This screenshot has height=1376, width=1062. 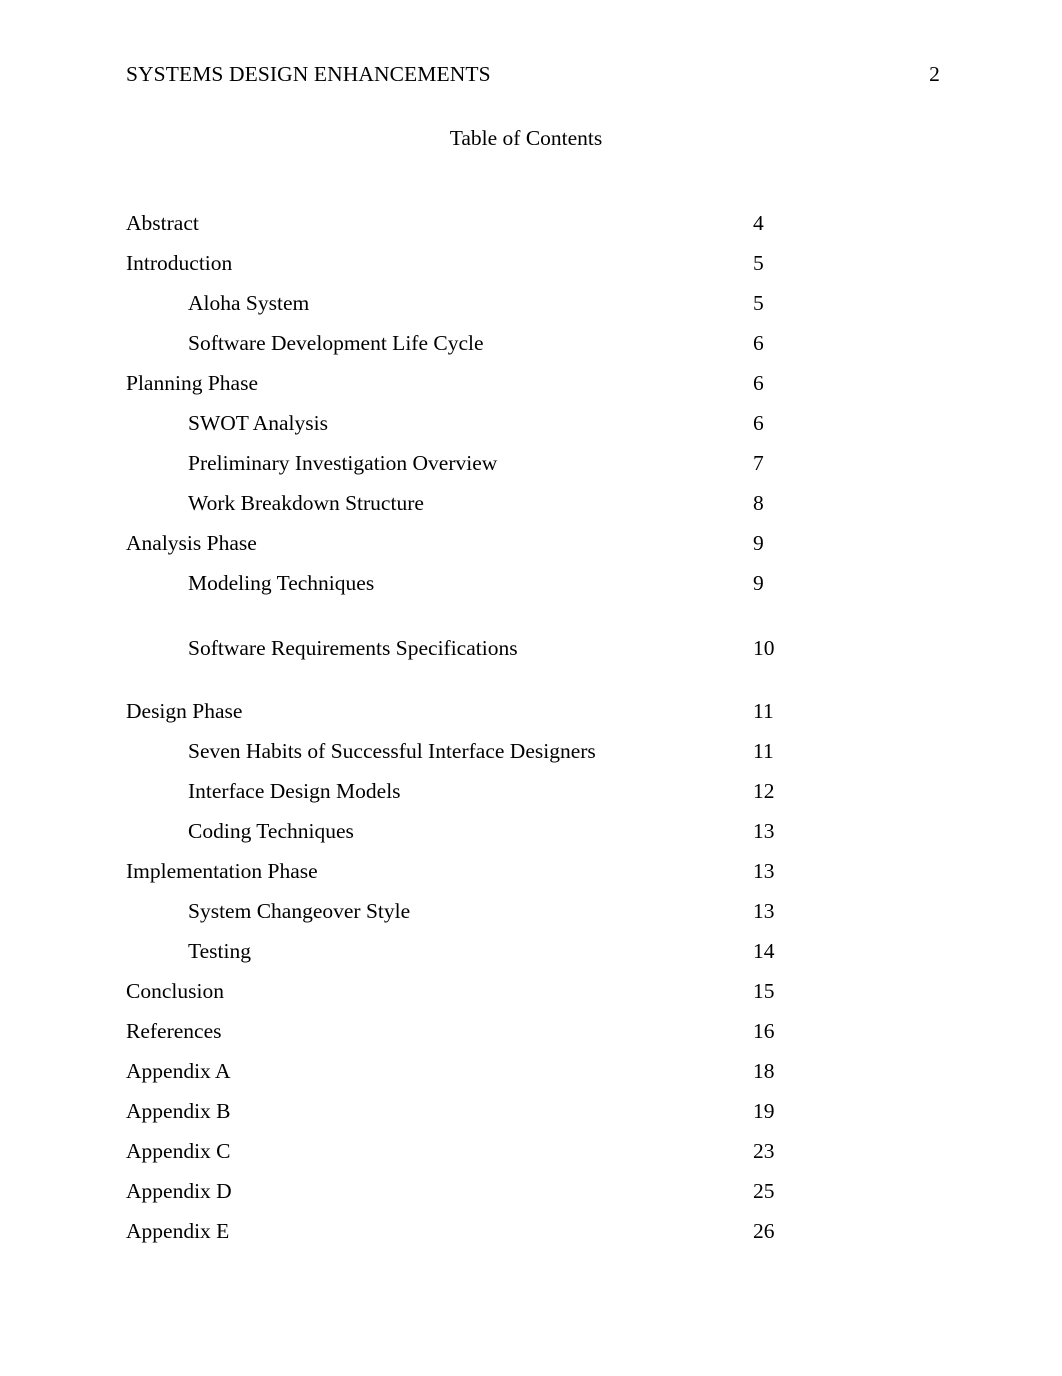 What do you see at coordinates (526, 1231) in the screenshot?
I see `toc-entry: Appendix E 26` at bounding box center [526, 1231].